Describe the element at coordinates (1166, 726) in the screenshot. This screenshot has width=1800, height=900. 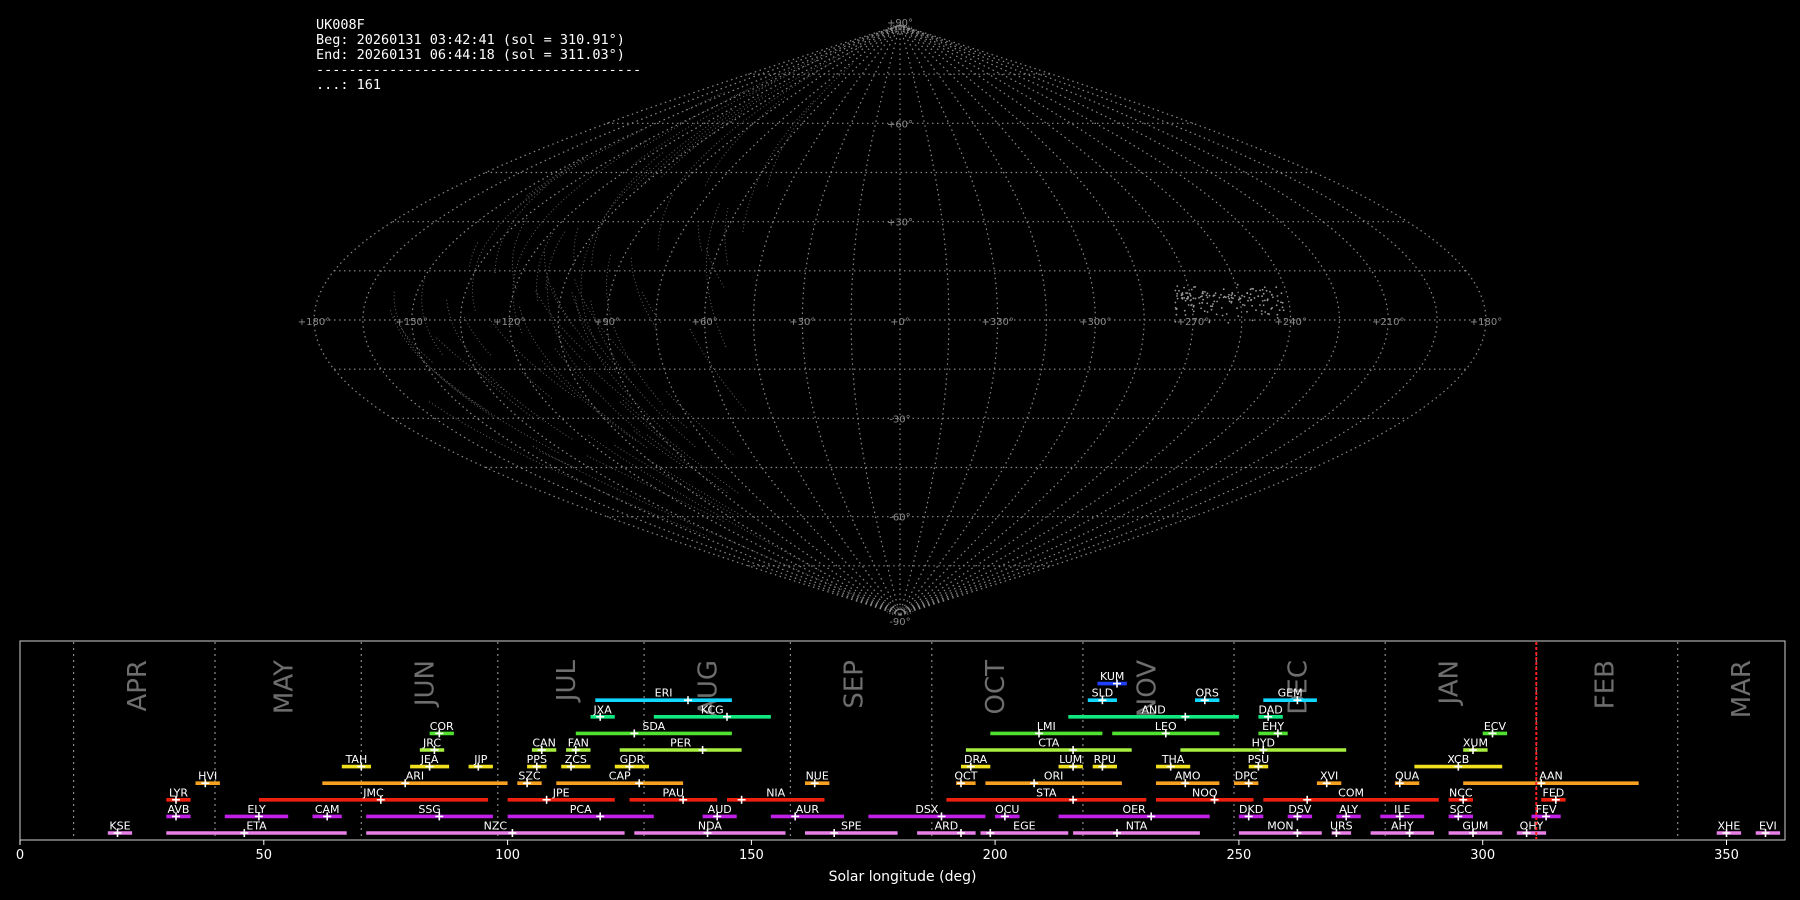
I see `shower-code-label: LEO` at that location.